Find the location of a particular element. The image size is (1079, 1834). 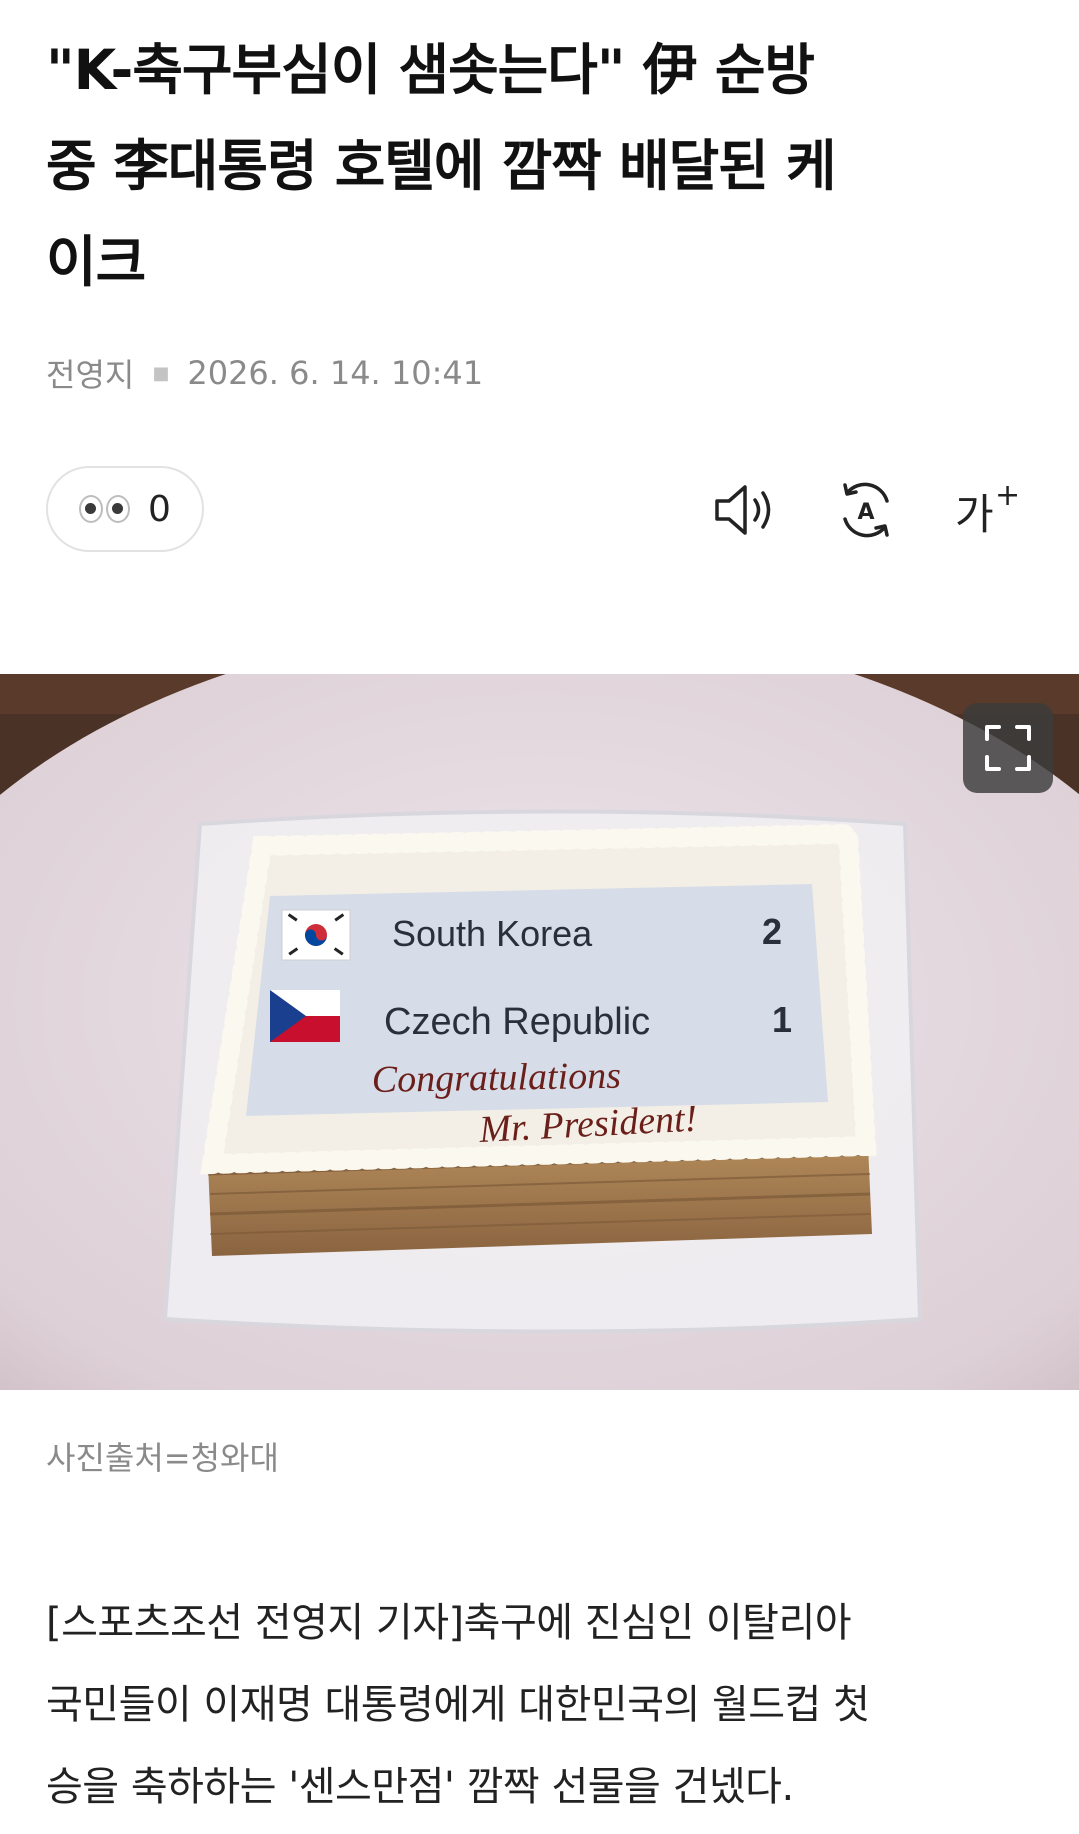

article-meta: 전영지 ■ 2026. 6. 14. 10:41 is located at coordinates (264, 373).